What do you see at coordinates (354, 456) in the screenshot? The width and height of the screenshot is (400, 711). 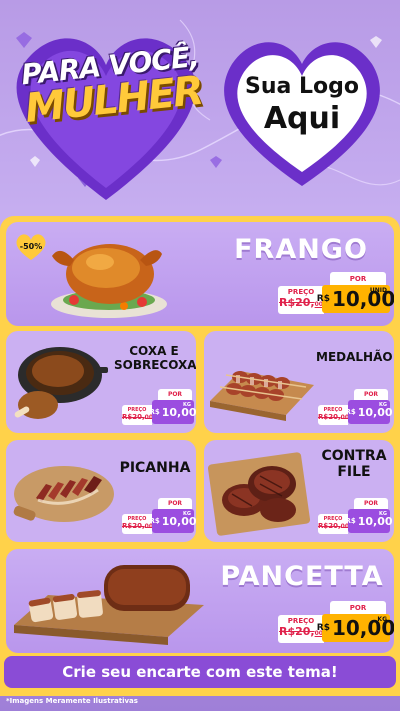 I see `product-name-line1: CONTRA` at bounding box center [354, 456].